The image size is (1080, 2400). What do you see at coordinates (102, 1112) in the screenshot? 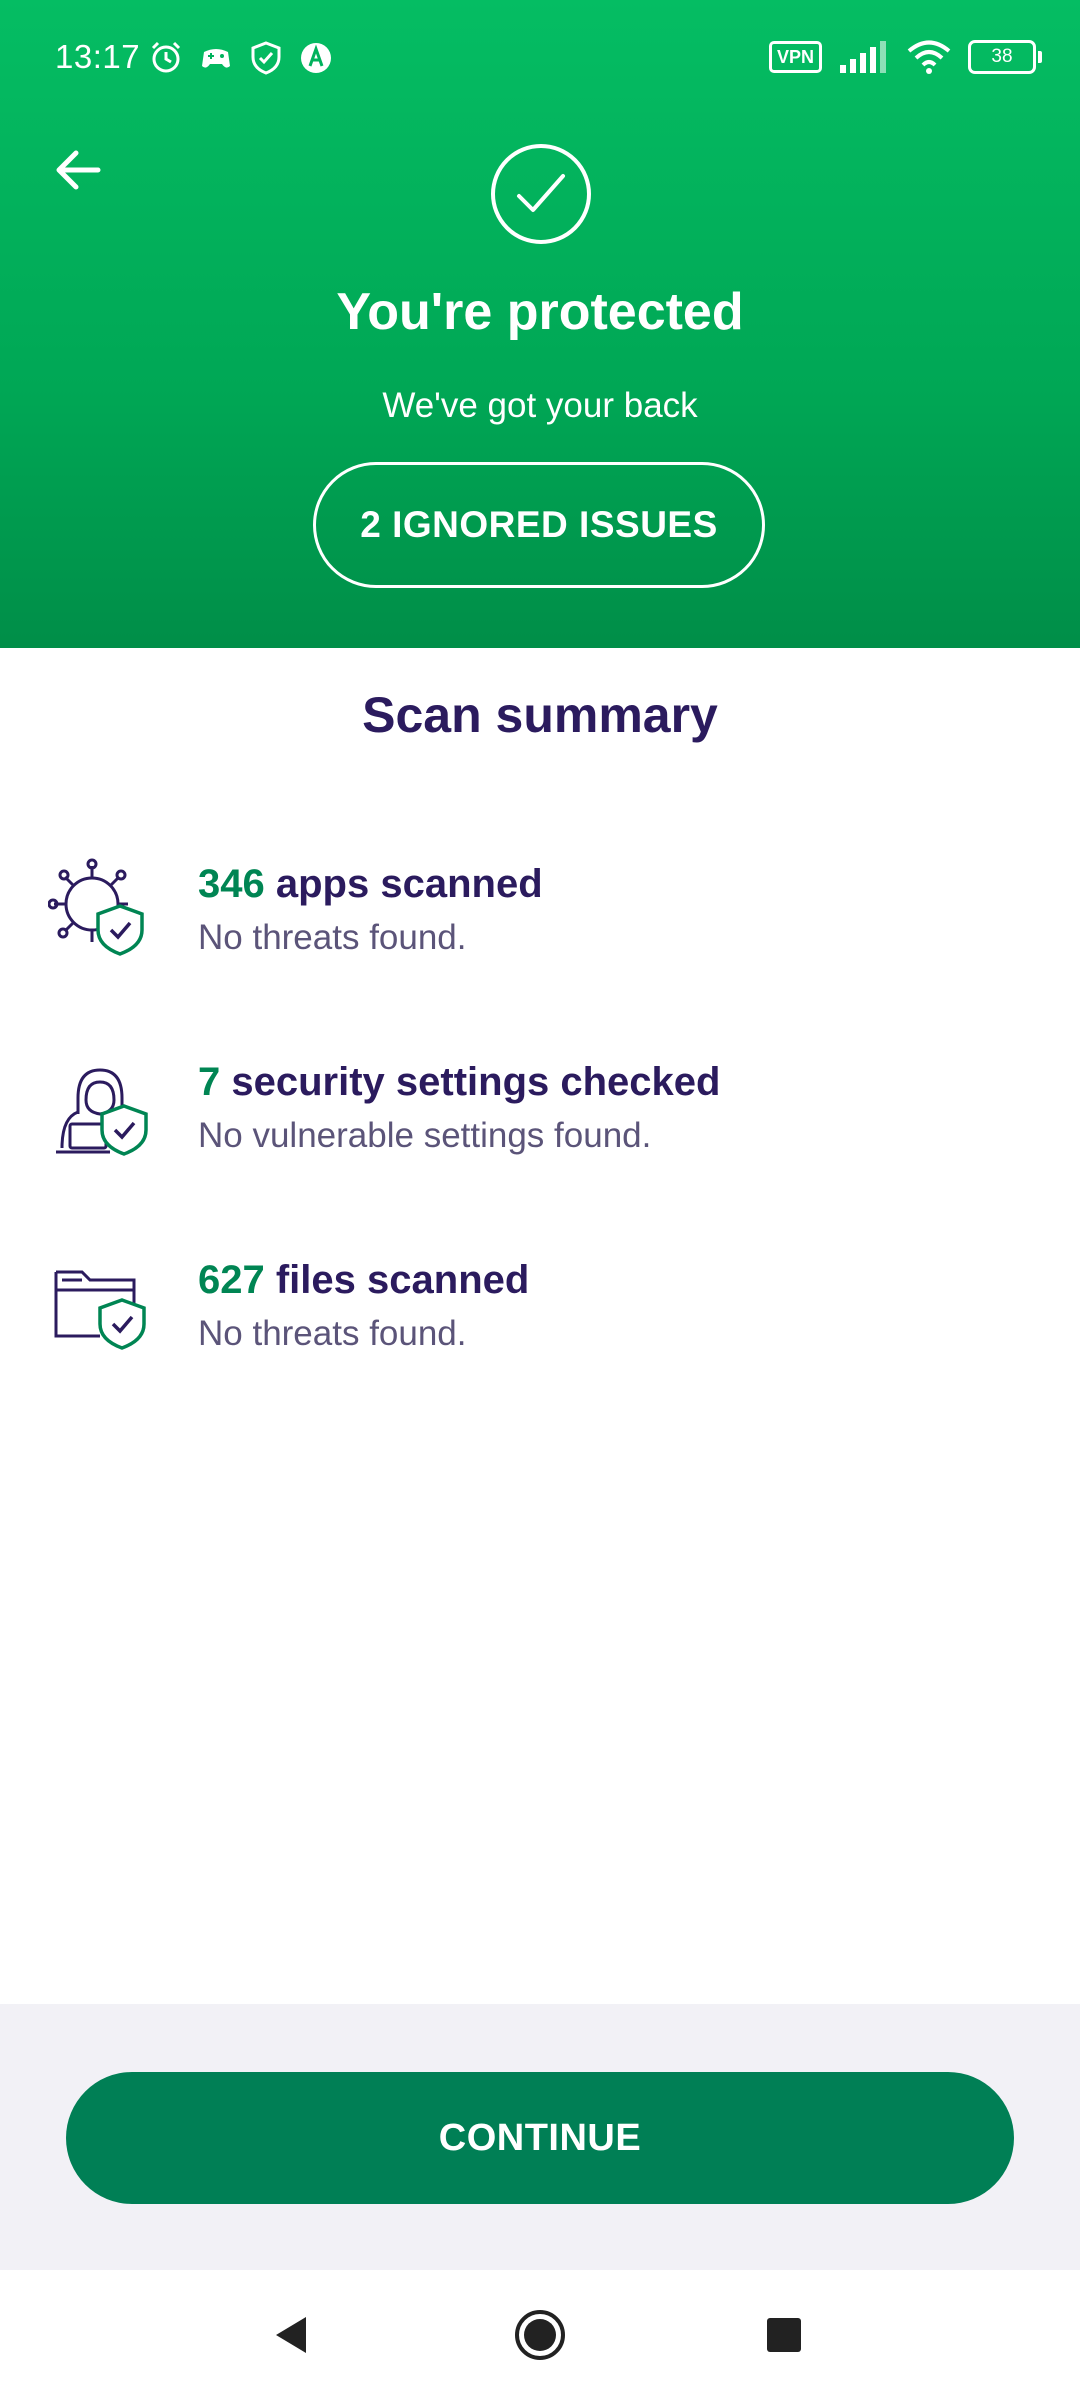
I see `hacker-shield-icon` at bounding box center [102, 1112].